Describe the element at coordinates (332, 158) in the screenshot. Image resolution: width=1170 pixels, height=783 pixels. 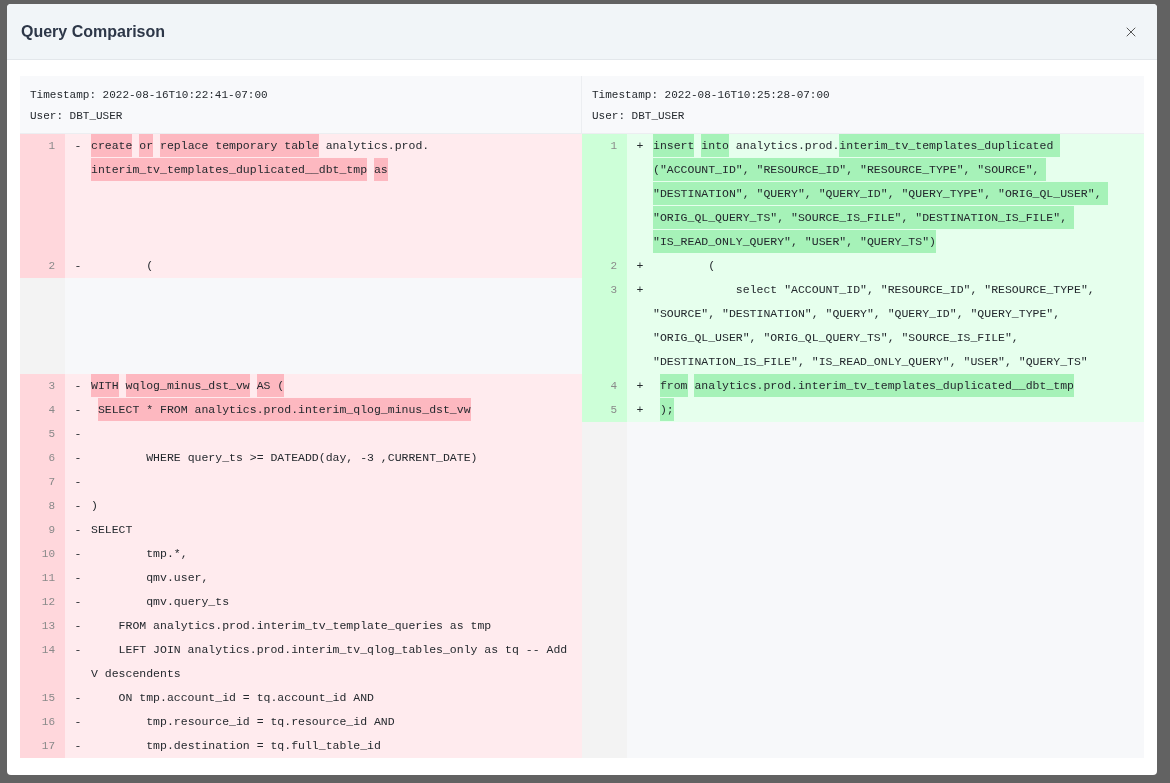
I see `code-line: create or replace temporary table analytics.prod. interim_tv_templates_duplicated__dbt_tmp as` at that location.